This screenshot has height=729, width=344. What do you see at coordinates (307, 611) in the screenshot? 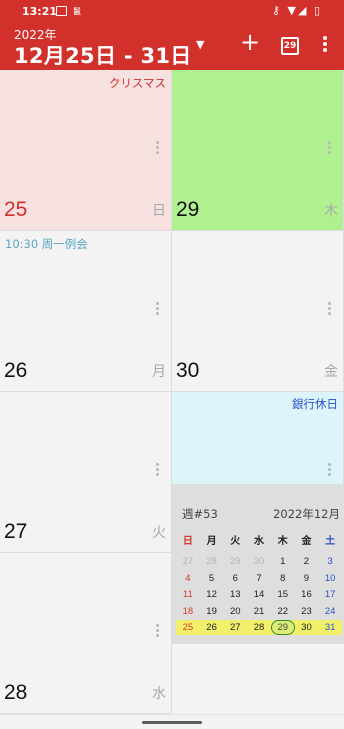
I see `mini-calendar-day: 23` at bounding box center [307, 611].